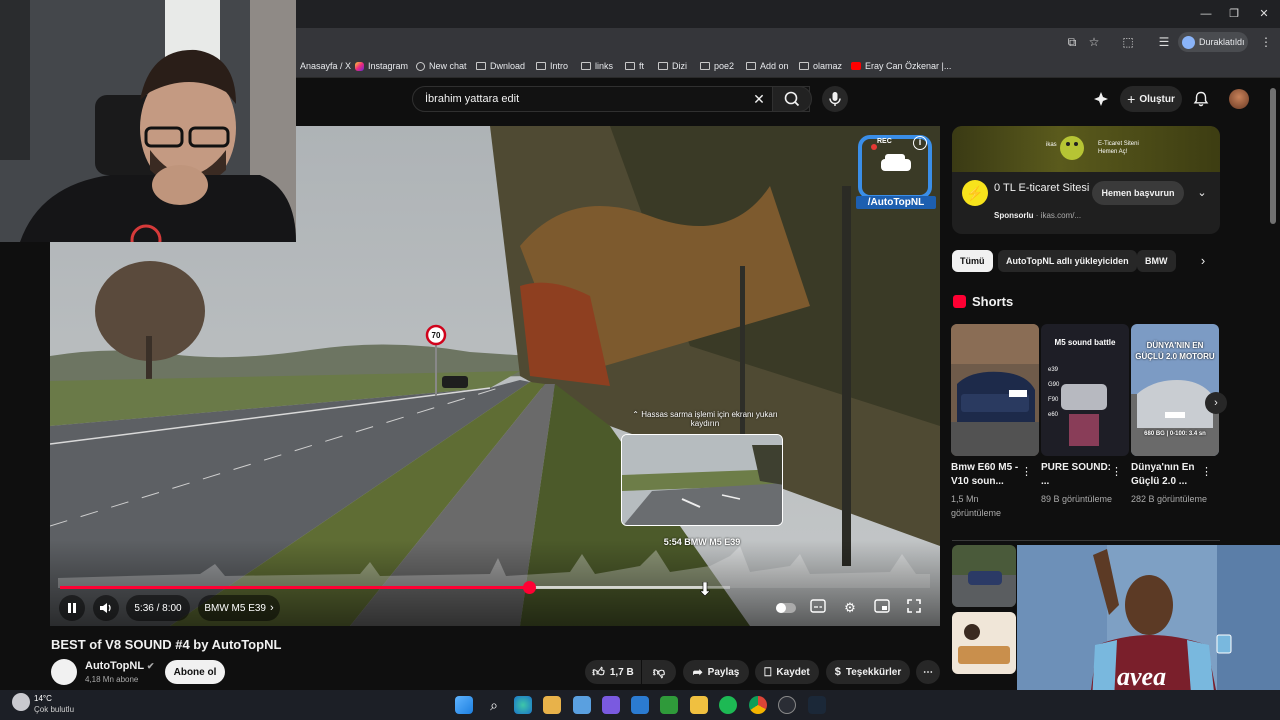 This screenshot has height=720, width=1280. What do you see at coordinates (640, 705) in the screenshot?
I see `mail-icon` at bounding box center [640, 705].